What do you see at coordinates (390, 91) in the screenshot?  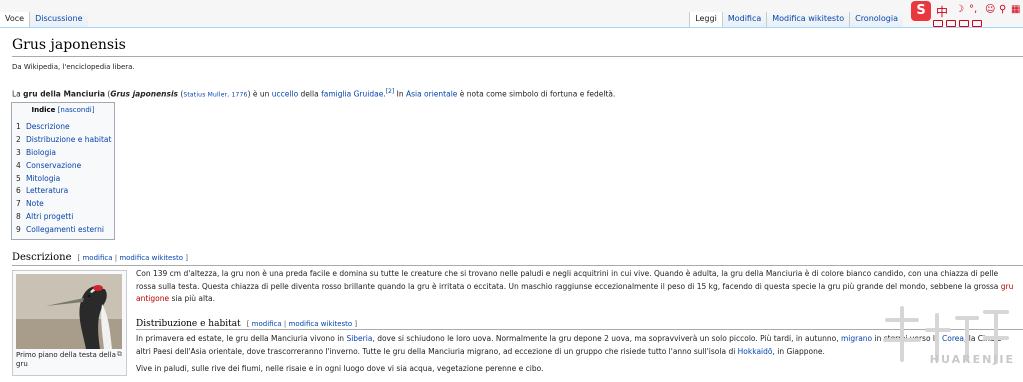 I see `reference-link: [2]` at bounding box center [390, 91].